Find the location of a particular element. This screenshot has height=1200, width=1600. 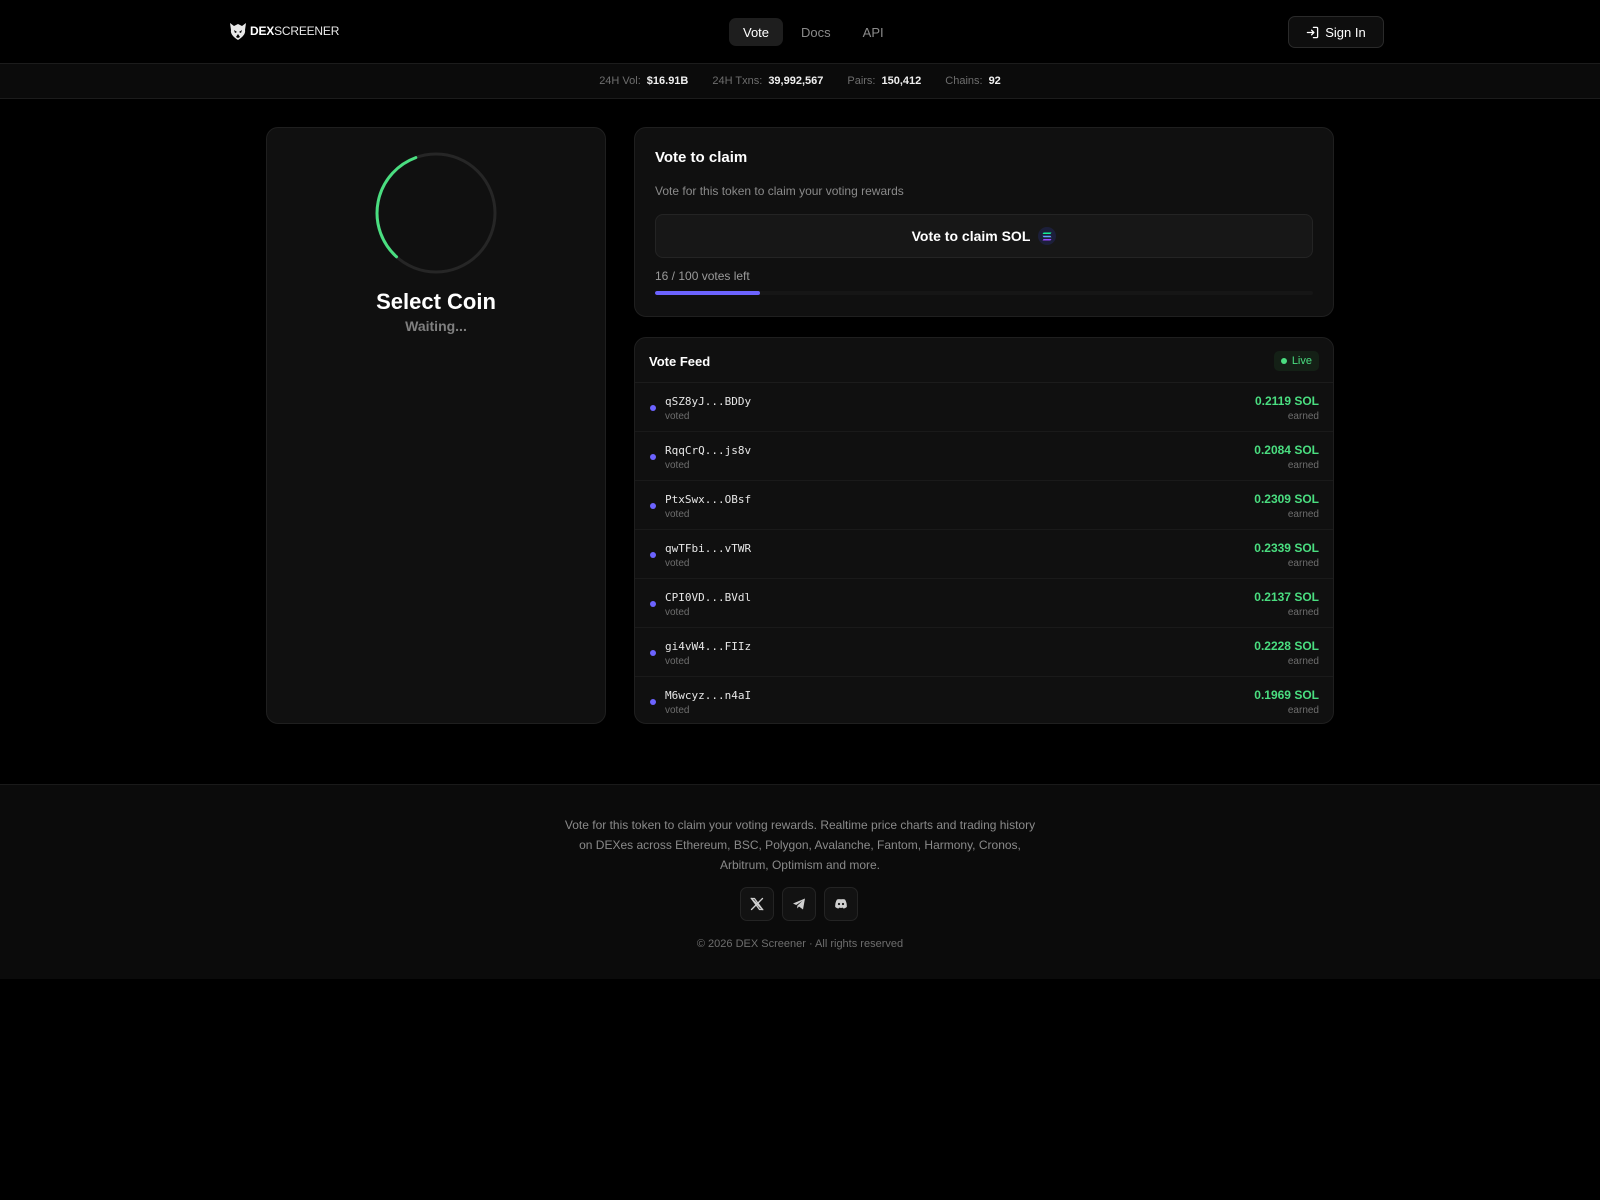

live-label: Live is located at coordinates (1301, 361).